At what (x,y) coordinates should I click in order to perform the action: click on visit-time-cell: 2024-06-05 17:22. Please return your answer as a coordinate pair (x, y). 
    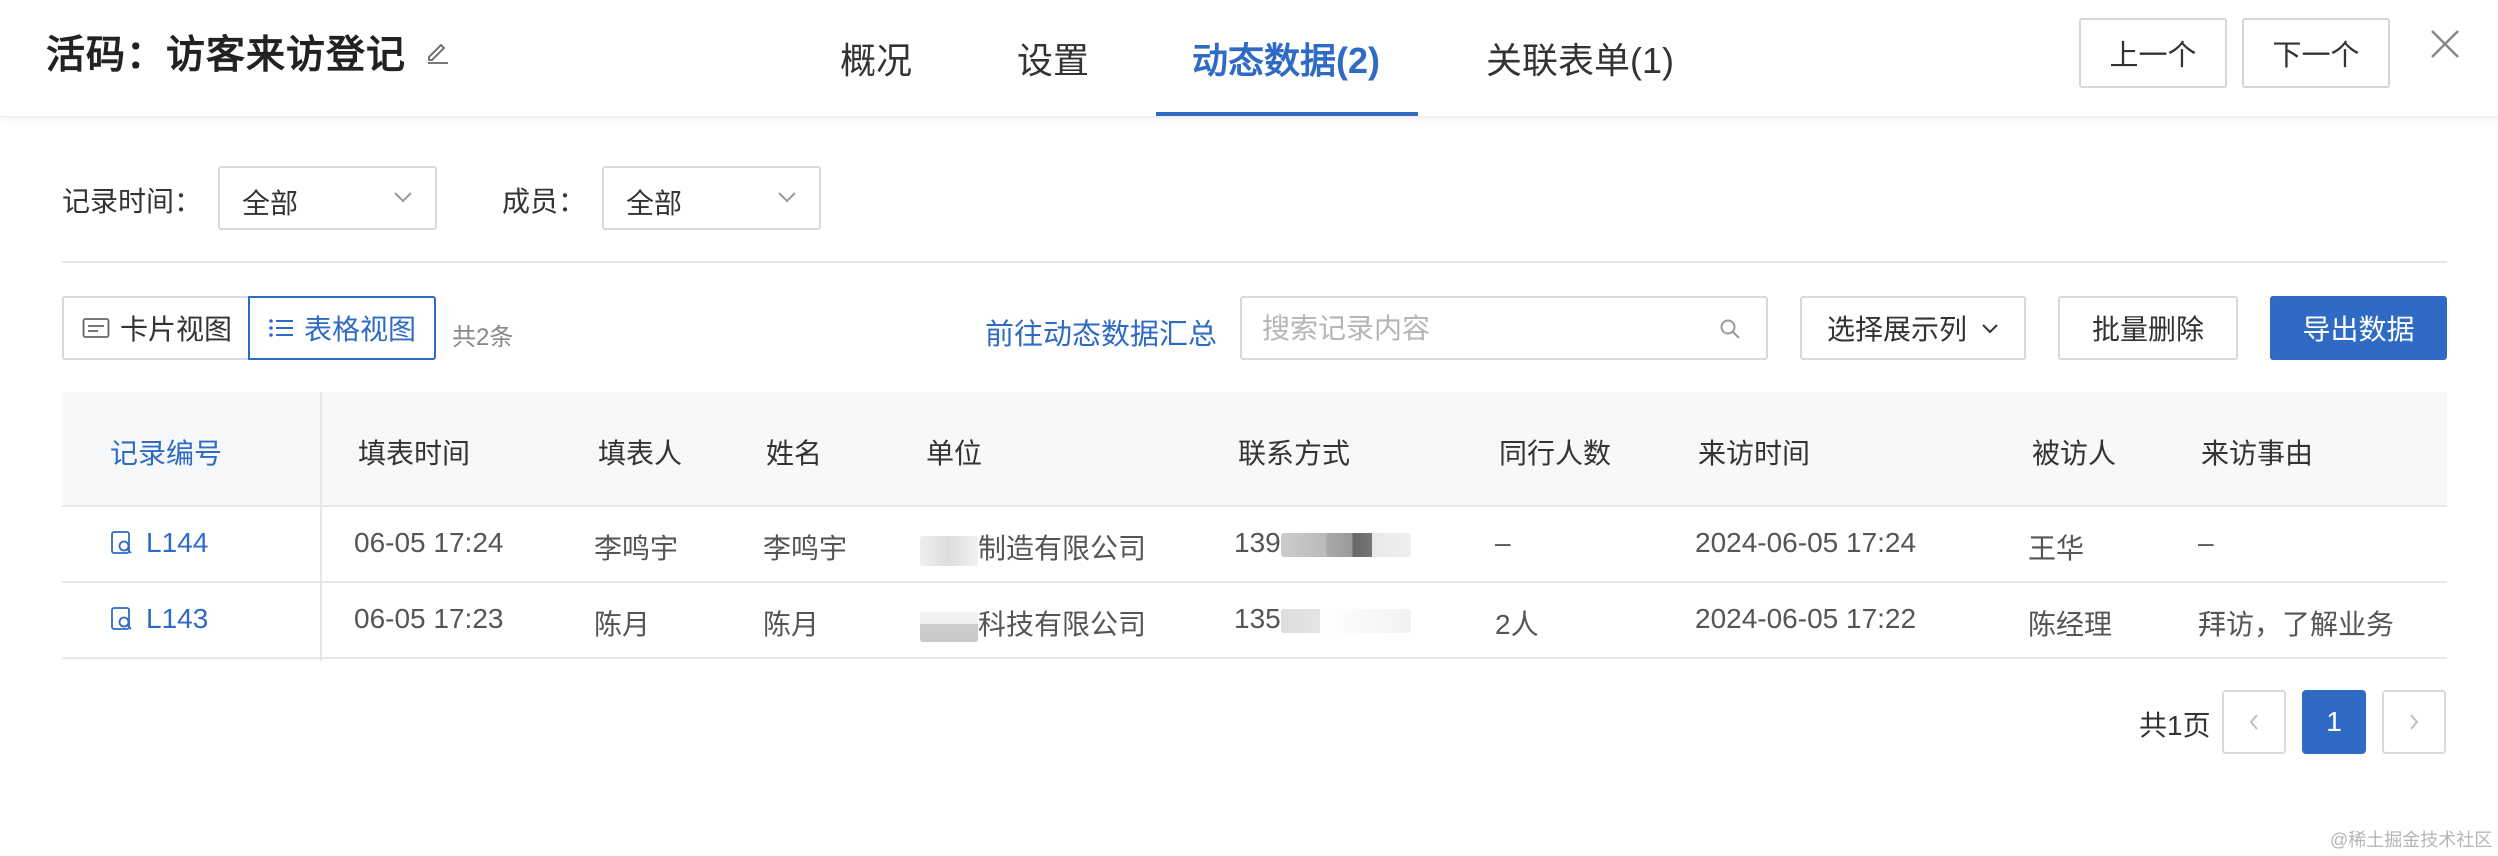
    Looking at the image, I should click on (1806, 618).